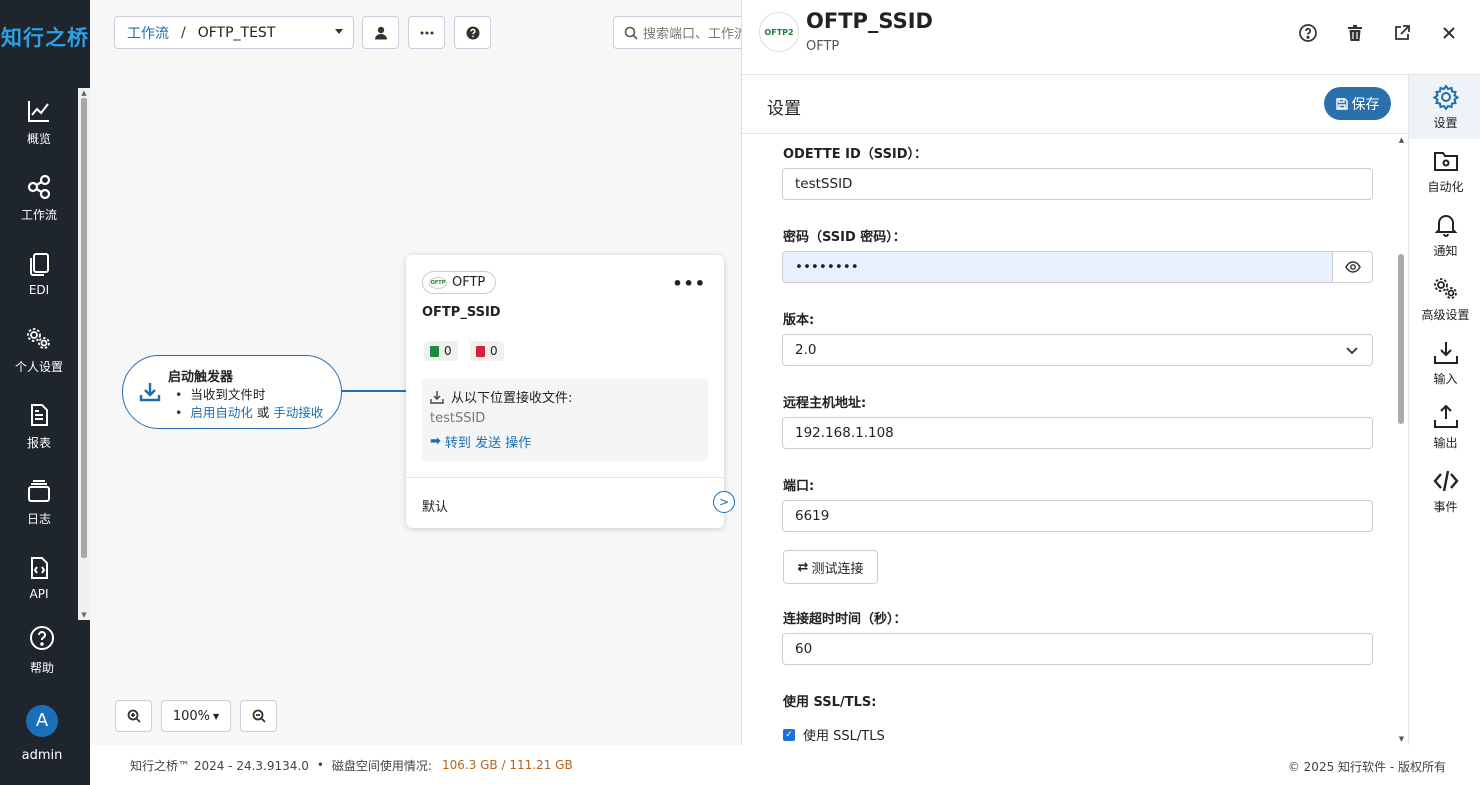 Image resolution: width=1480 pixels, height=785 pixels. I want to click on nav-item-reports: 报表, so click(39, 426).